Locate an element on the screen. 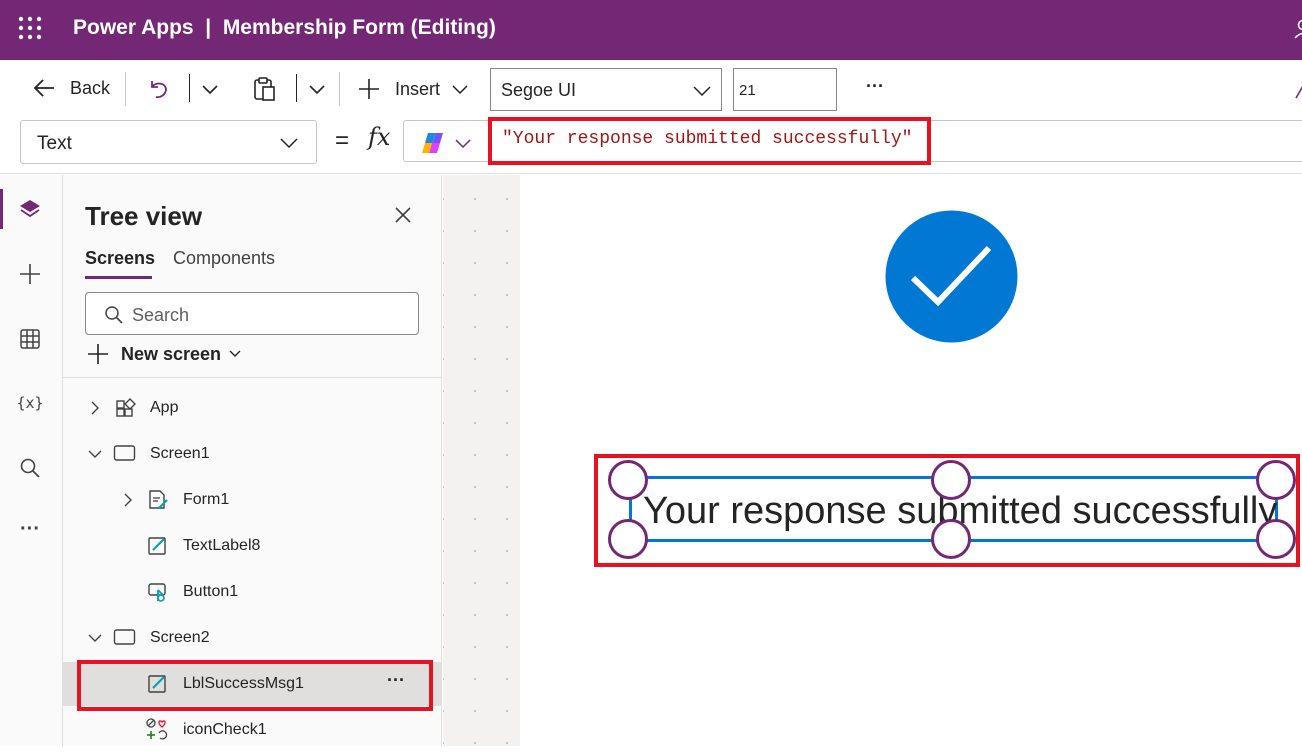  tree-item-button1: Button1 is located at coordinates (252, 592).